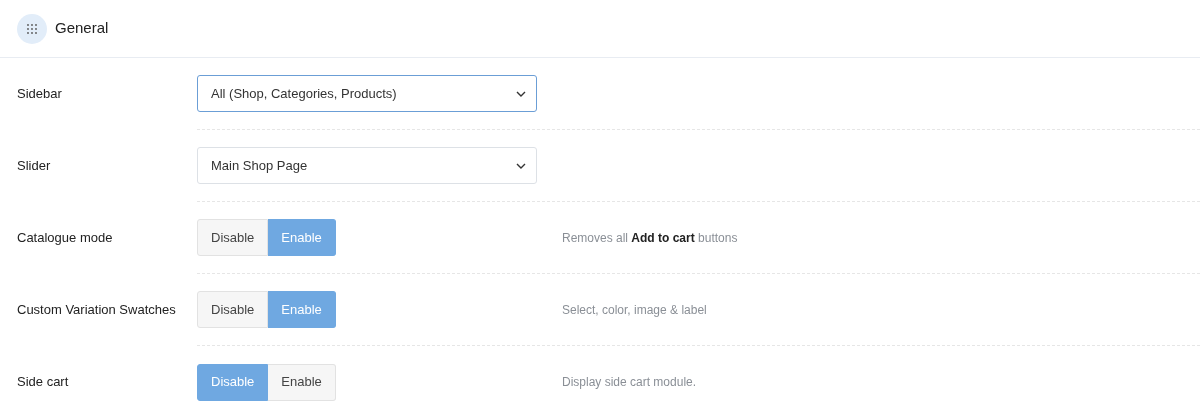 This screenshot has height=420, width=1200. What do you see at coordinates (34, 166) in the screenshot?
I see `setting-label: Slider` at bounding box center [34, 166].